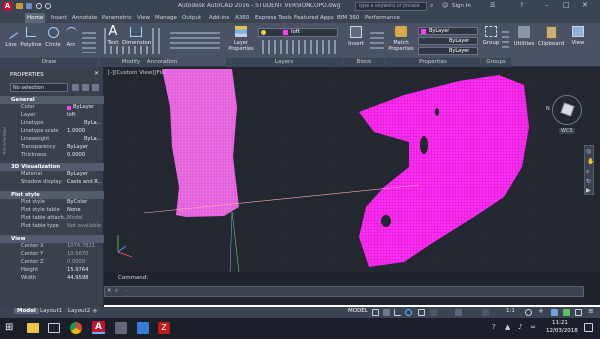 Image resolution: width=600 pixels, height=339 pixels. I want to click on minimize-button: –, so click(547, 5).